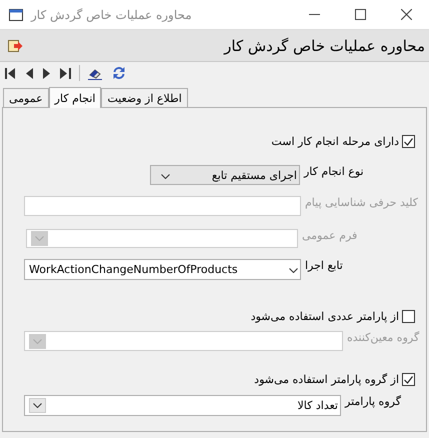 The image size is (429, 438). What do you see at coordinates (314, 14) in the screenshot?
I see `minimize-icon` at bounding box center [314, 14].